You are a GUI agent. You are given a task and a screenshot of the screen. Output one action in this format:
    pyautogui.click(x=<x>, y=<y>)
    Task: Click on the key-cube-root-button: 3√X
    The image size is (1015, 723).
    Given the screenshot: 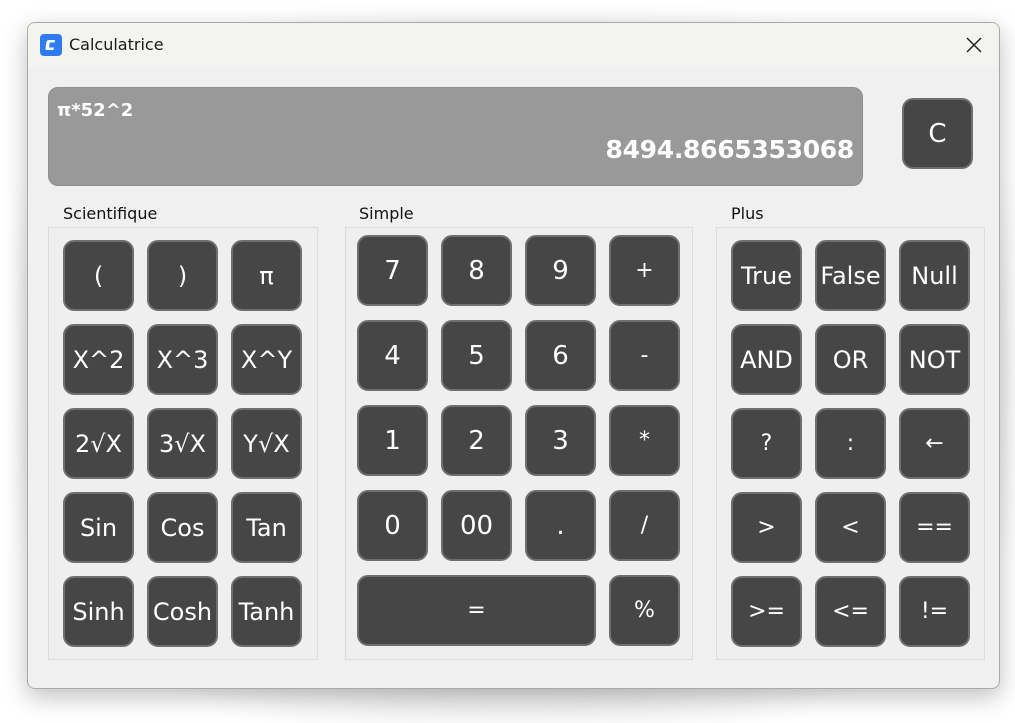 What is the action you would take?
    pyautogui.click(x=182, y=443)
    